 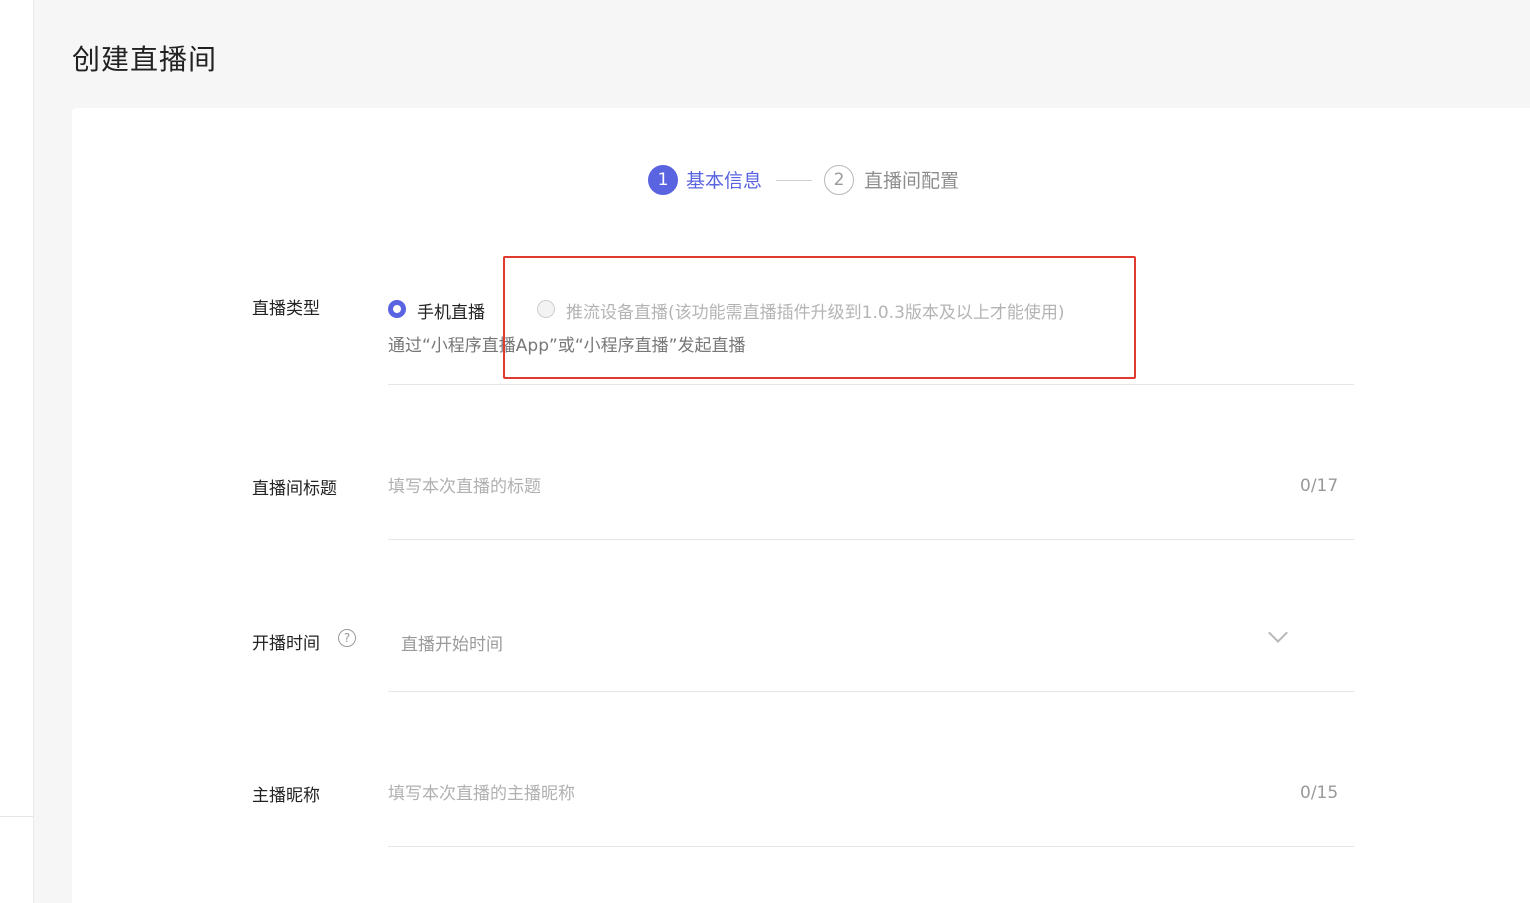 I want to click on start-time-select: 直播开始时间, so click(x=452, y=642).